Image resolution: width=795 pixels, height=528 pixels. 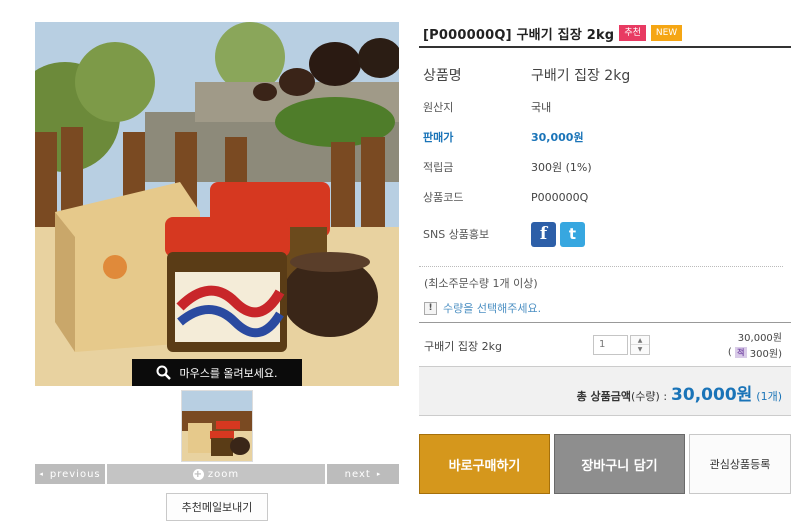 What do you see at coordinates (557, 137) in the screenshot?
I see `price-value: 30,000원` at bounding box center [557, 137].